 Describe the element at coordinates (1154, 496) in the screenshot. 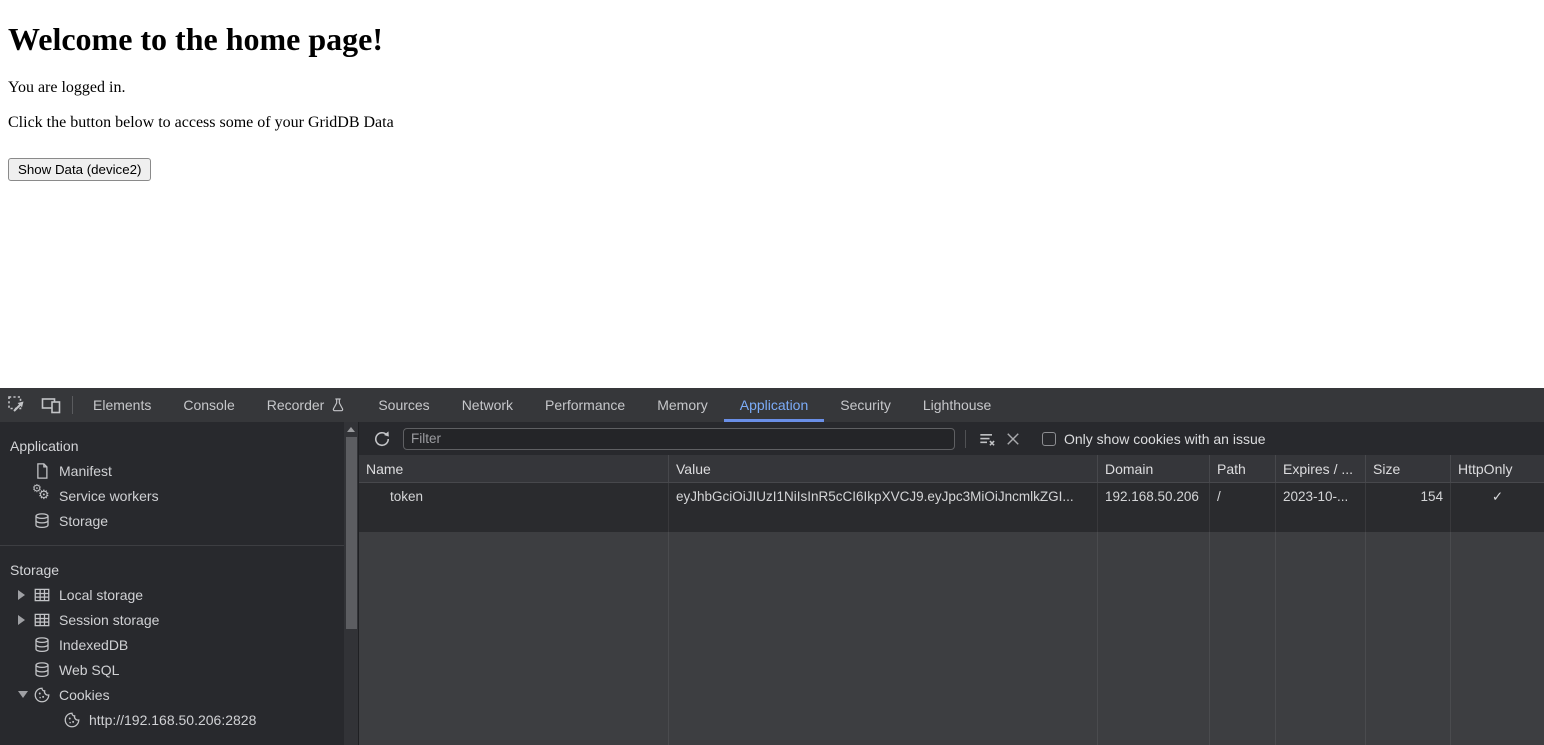

I see `cookie-domain-cell: 192.168.50.206` at that location.